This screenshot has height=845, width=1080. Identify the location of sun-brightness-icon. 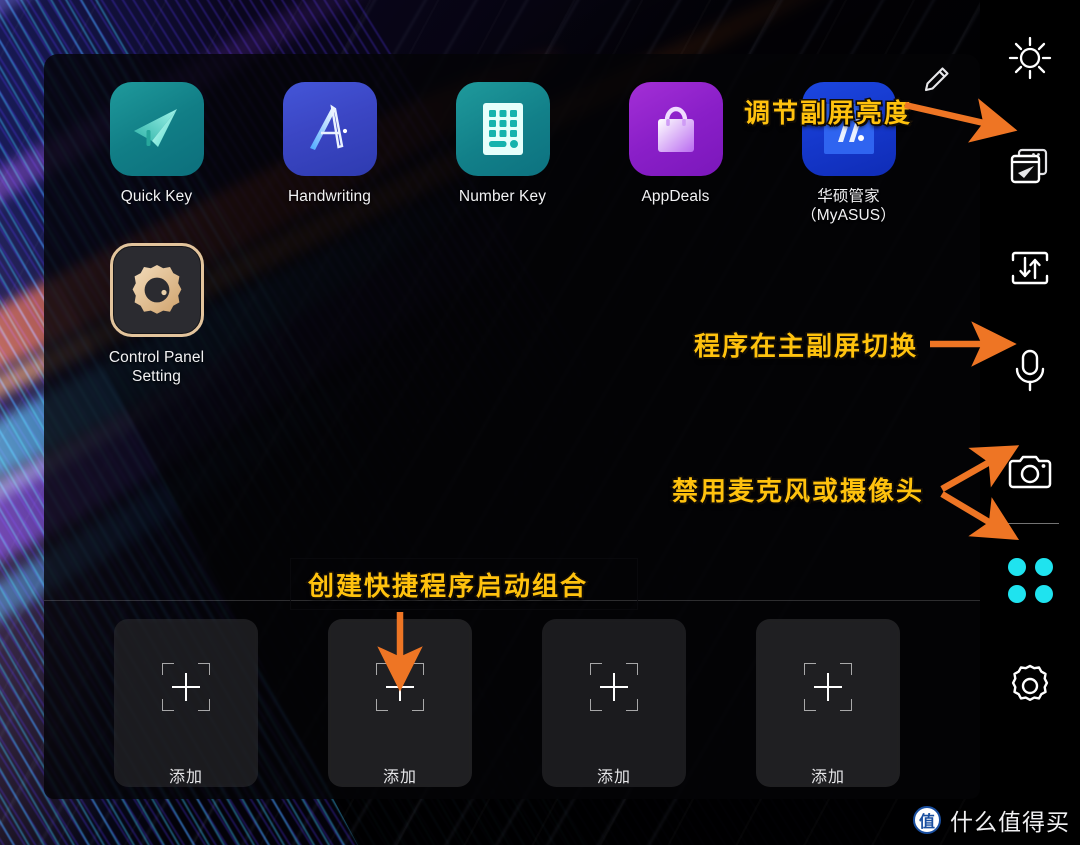
(1030, 57).